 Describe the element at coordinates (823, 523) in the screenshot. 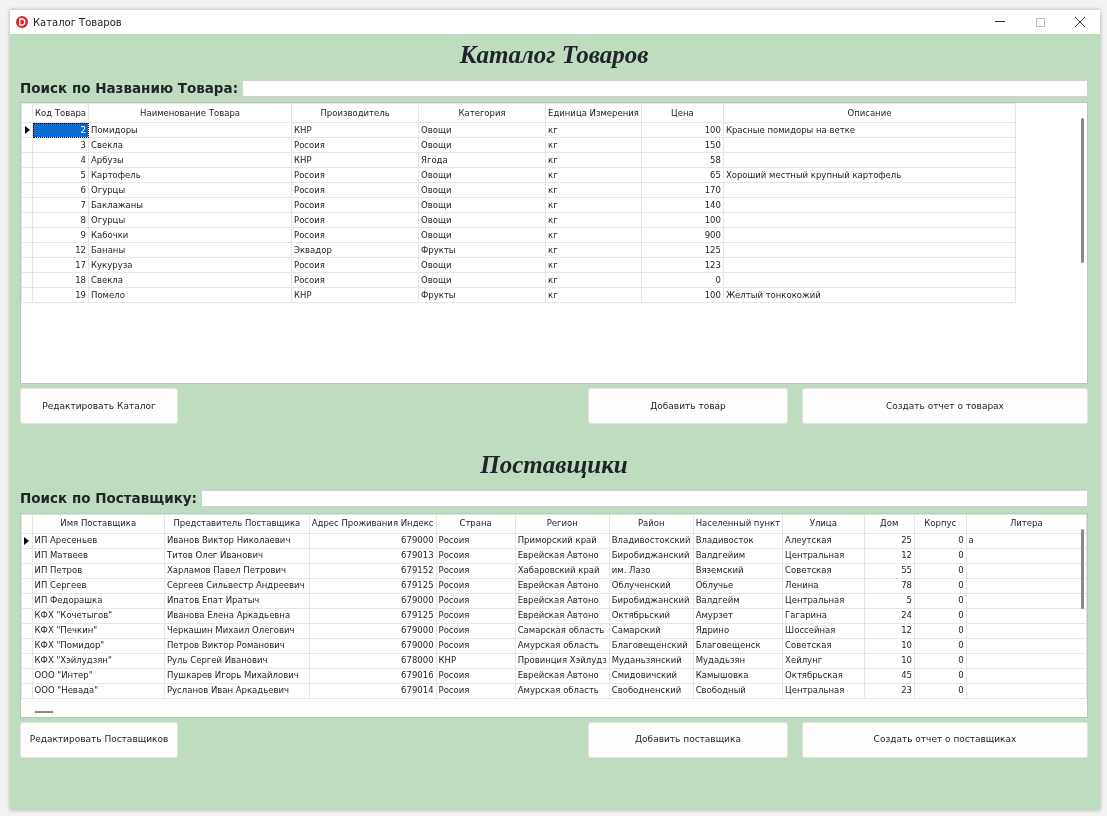

I see `column-header: Улица` at that location.